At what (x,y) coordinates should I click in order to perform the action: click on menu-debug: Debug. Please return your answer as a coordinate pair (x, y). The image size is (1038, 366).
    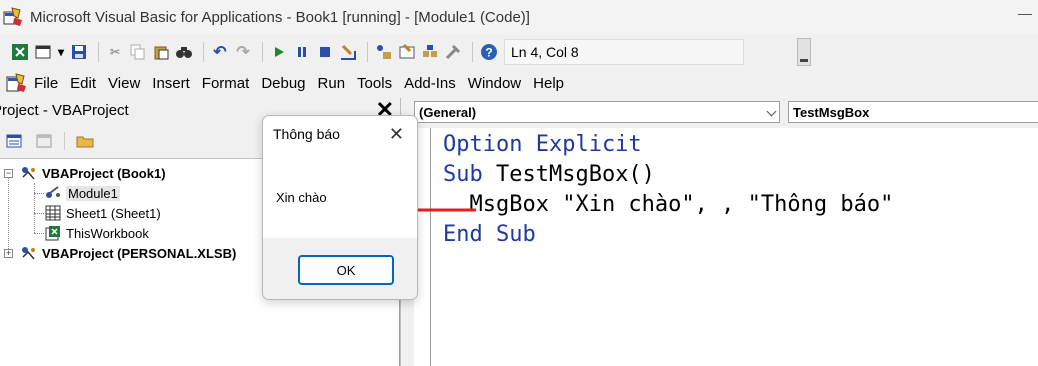
    Looking at the image, I should click on (283, 83).